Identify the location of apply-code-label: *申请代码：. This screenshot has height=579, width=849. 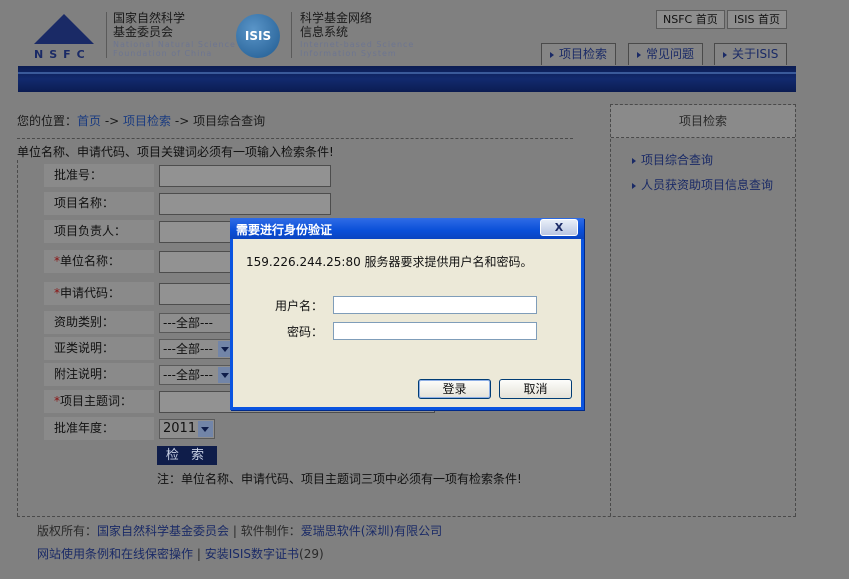
(99, 293).